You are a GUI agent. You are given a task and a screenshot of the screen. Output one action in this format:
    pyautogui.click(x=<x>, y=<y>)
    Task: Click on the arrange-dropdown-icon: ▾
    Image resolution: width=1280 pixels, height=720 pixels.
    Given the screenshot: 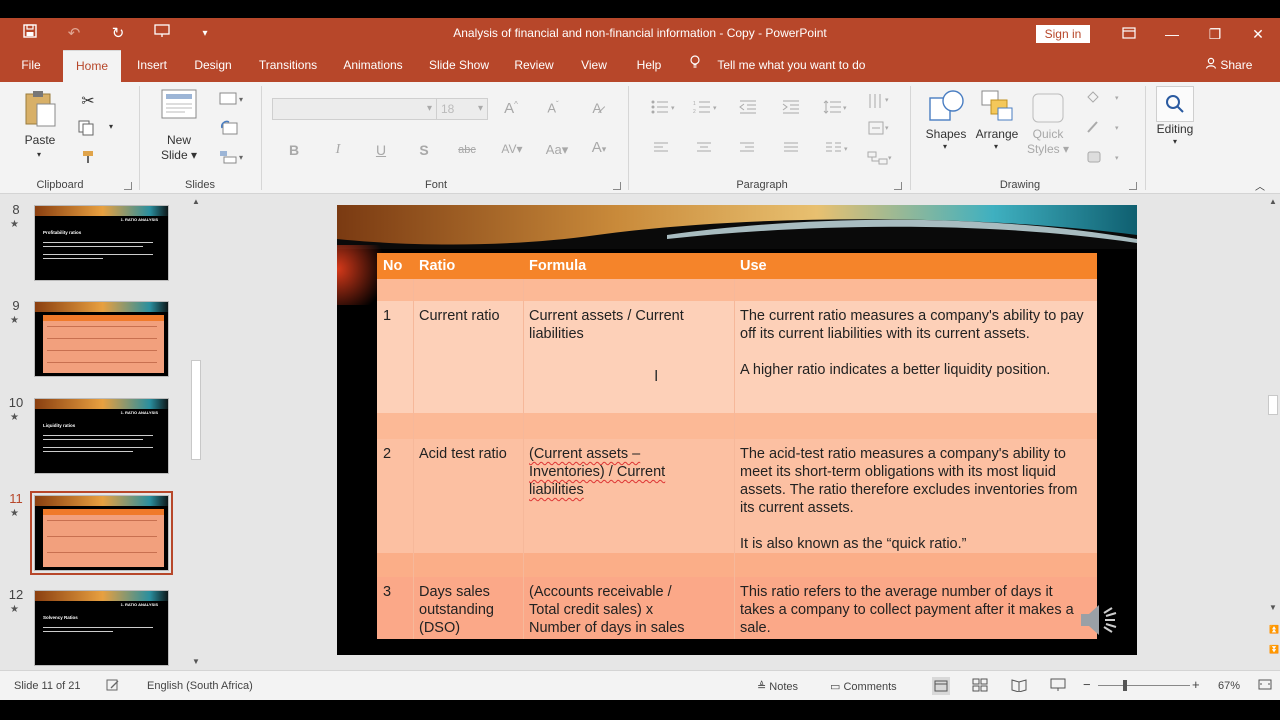 What is the action you would take?
    pyautogui.click(x=996, y=146)
    